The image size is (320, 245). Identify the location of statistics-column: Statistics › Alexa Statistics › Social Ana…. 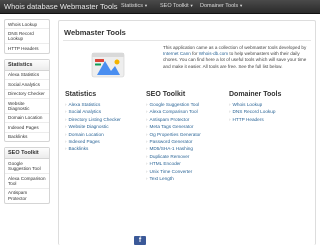
(107, 122).